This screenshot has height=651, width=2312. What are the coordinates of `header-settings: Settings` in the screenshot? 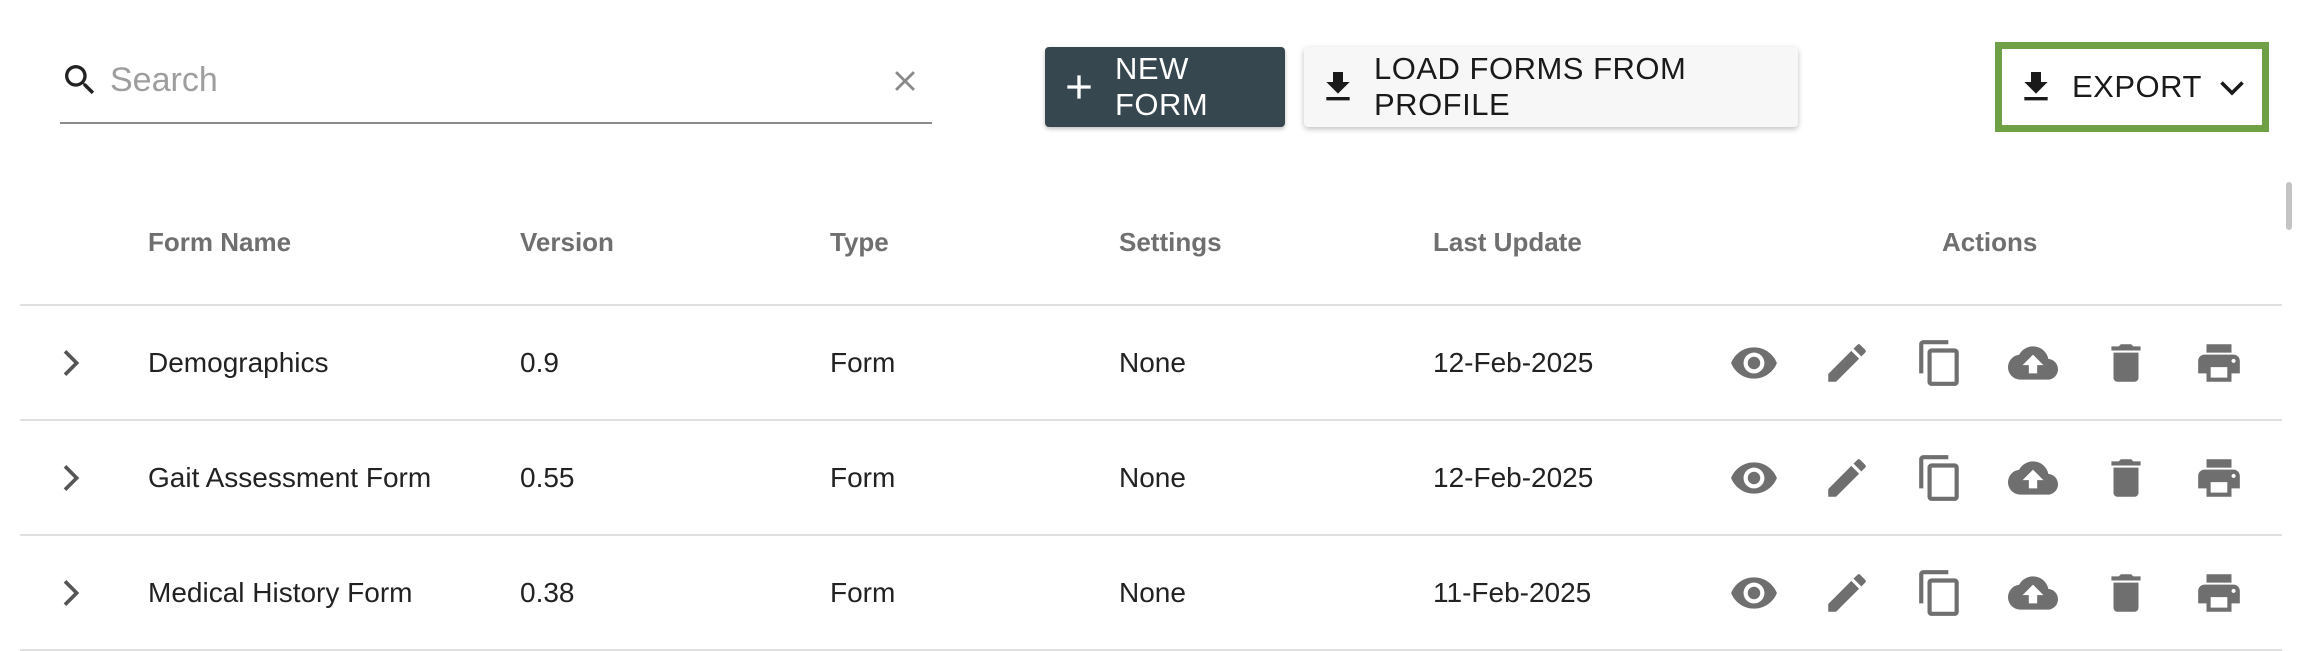 It's located at (1170, 242).